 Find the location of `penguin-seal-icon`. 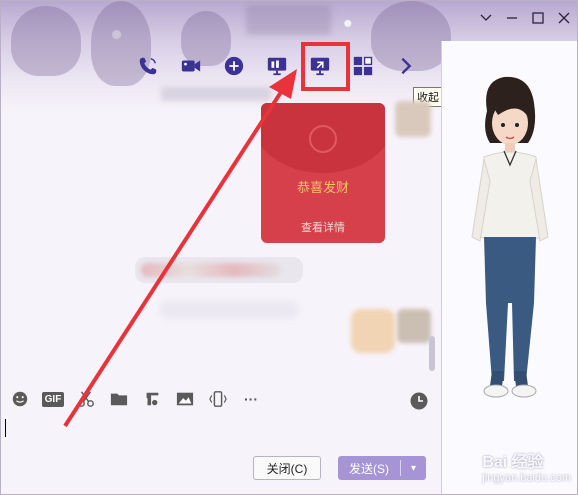

penguin-seal-icon is located at coordinates (323, 139).